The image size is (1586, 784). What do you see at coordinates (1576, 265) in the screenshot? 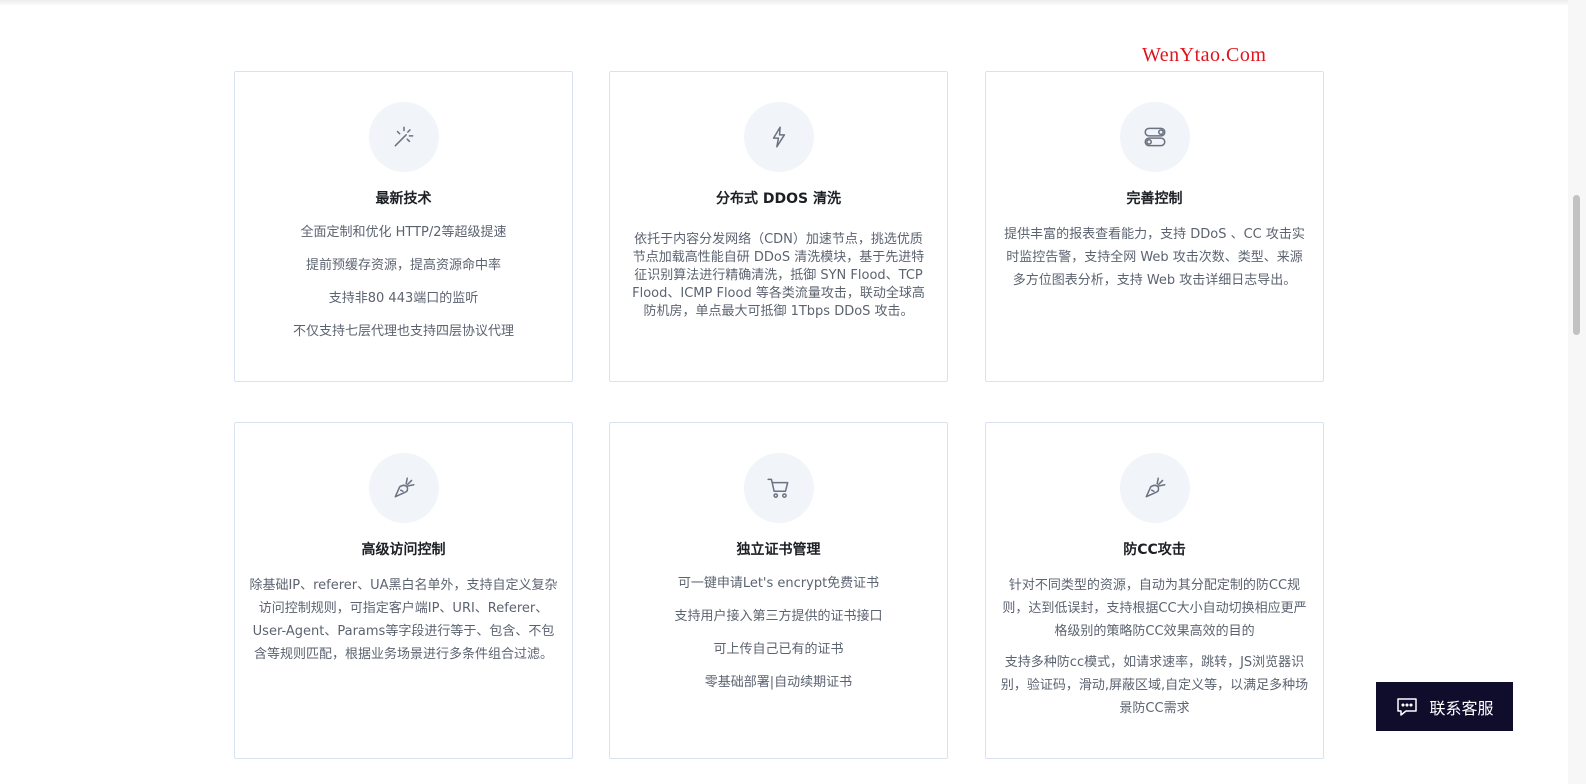
I see `scrollbar-thumb` at bounding box center [1576, 265].